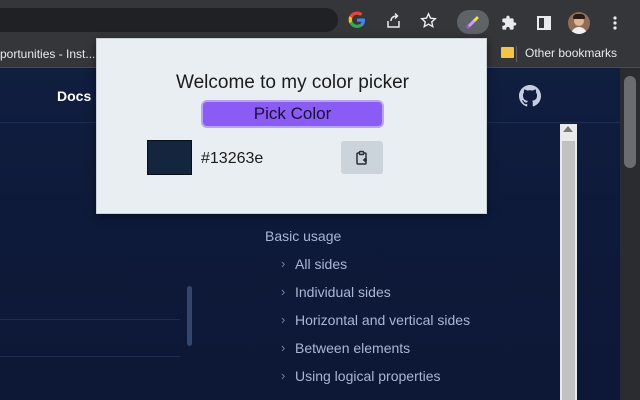 The image size is (640, 400). What do you see at coordinates (352, 348) in the screenshot?
I see `toc-item-label: Between elements` at bounding box center [352, 348].